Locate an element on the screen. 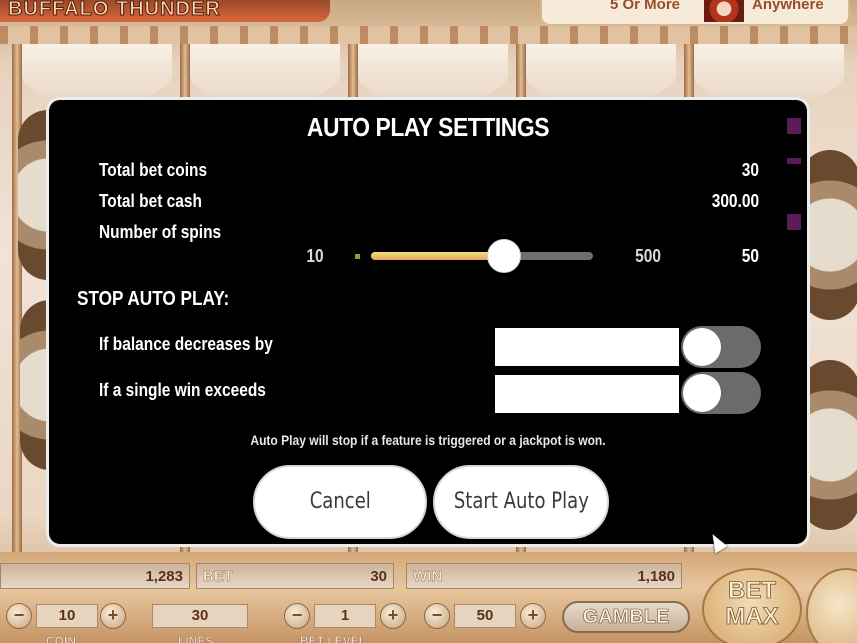 The height and width of the screenshot is (643, 857). balance-decrease-toggle is located at coordinates (721, 347).